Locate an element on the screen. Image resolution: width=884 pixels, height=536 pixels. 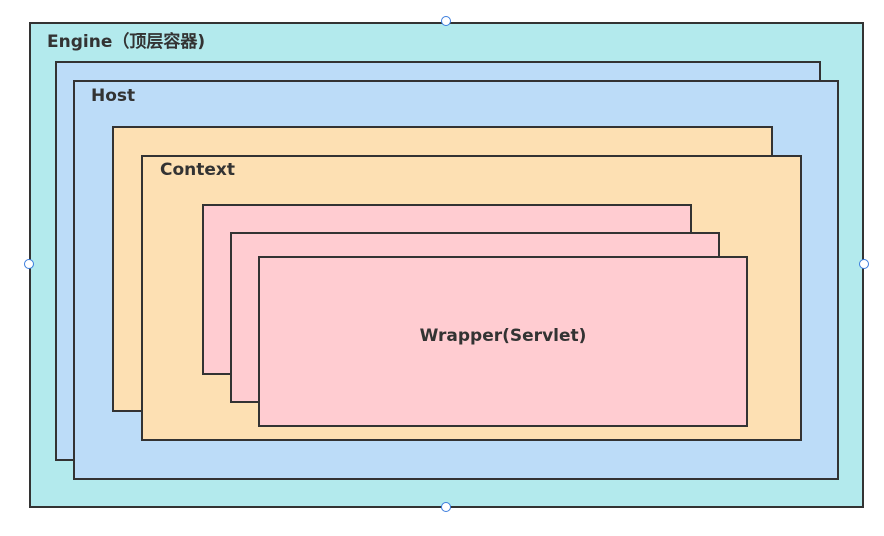
resize-handle-top is located at coordinates (446, 21).